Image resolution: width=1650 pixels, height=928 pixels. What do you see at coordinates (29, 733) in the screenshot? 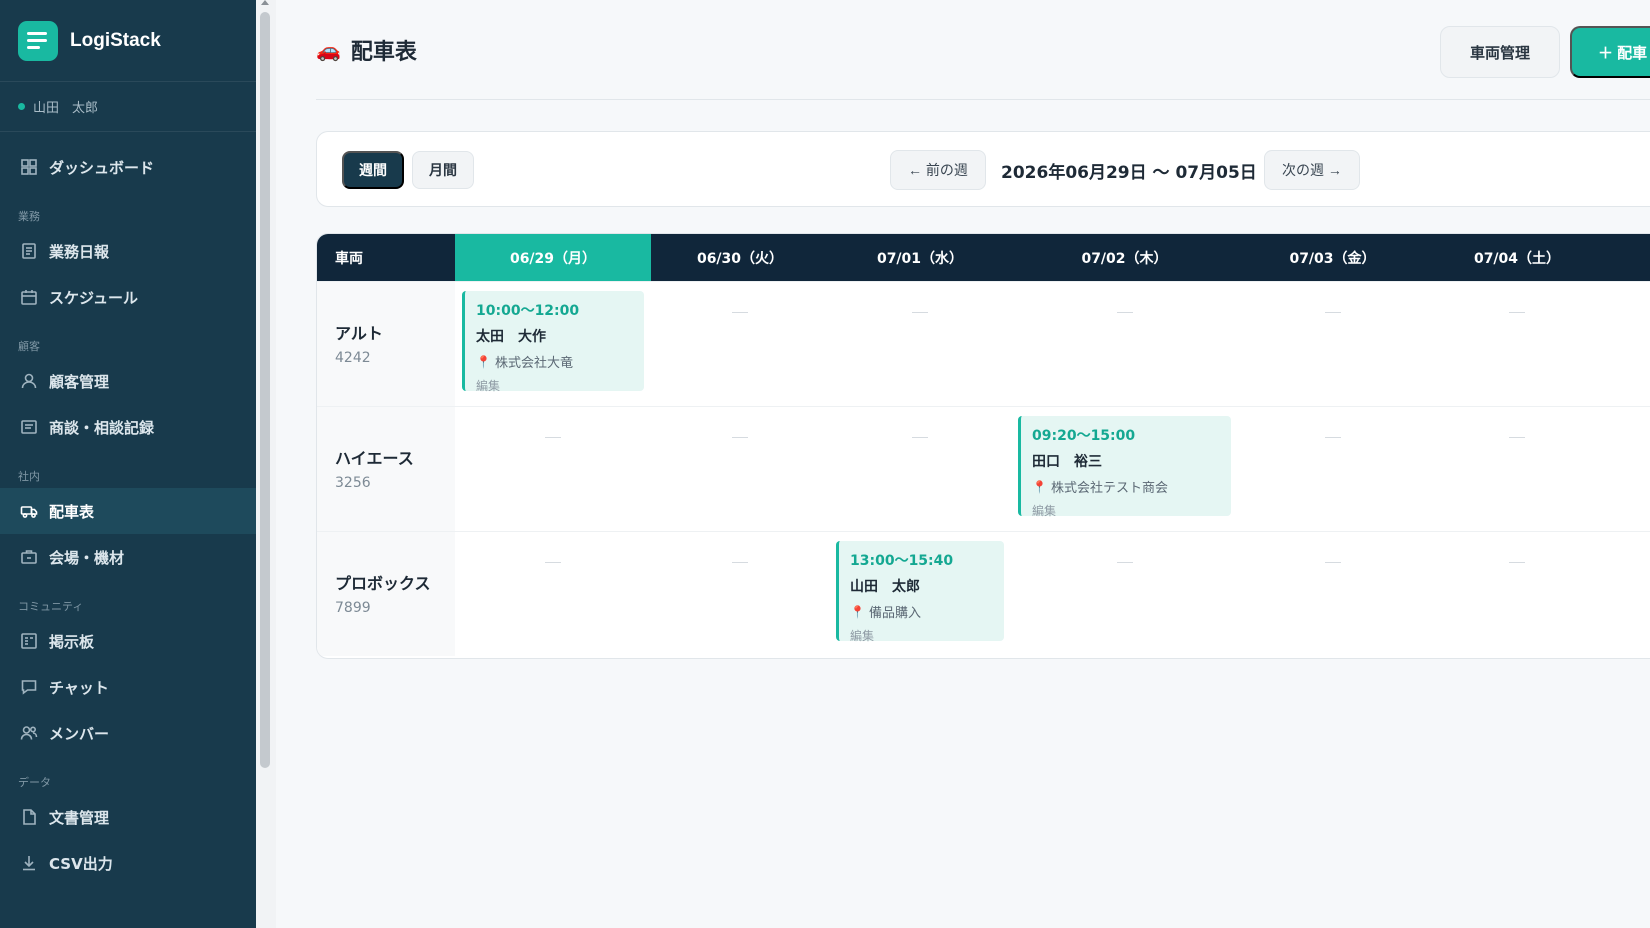
I see `members-icon` at bounding box center [29, 733].